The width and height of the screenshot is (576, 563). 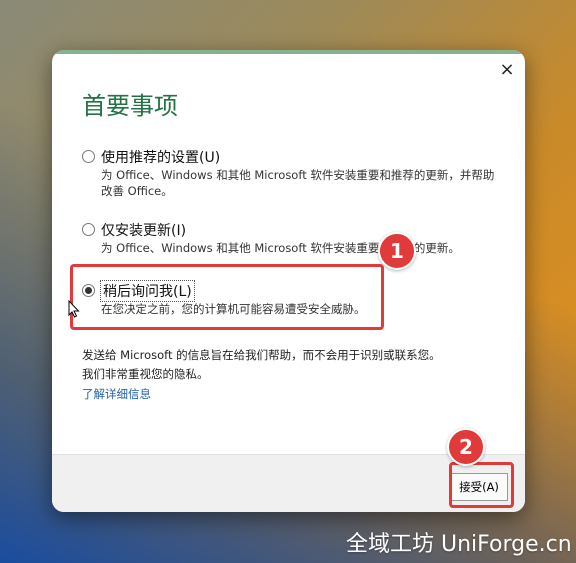 I want to click on dialog-accent-line, so click(x=288, y=52).